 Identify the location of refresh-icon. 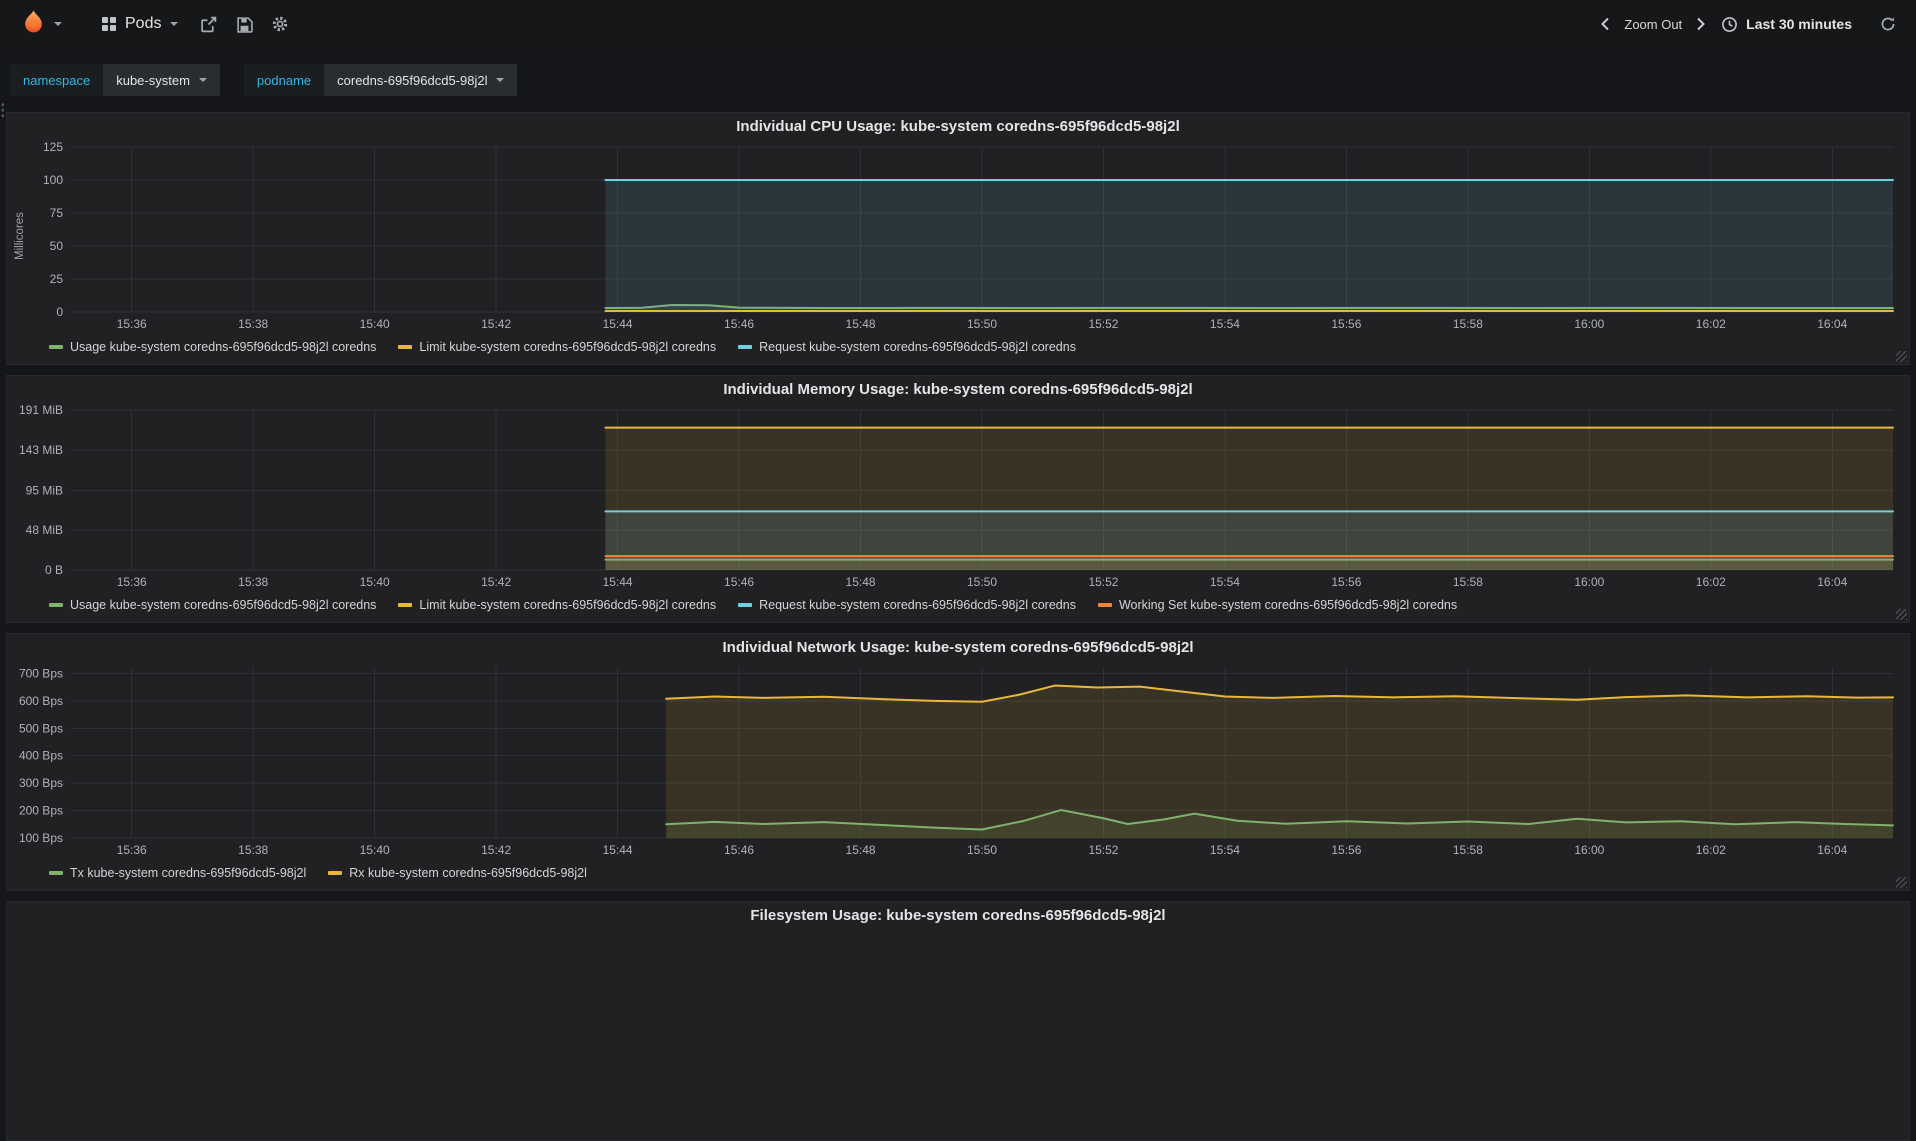
(1888, 24).